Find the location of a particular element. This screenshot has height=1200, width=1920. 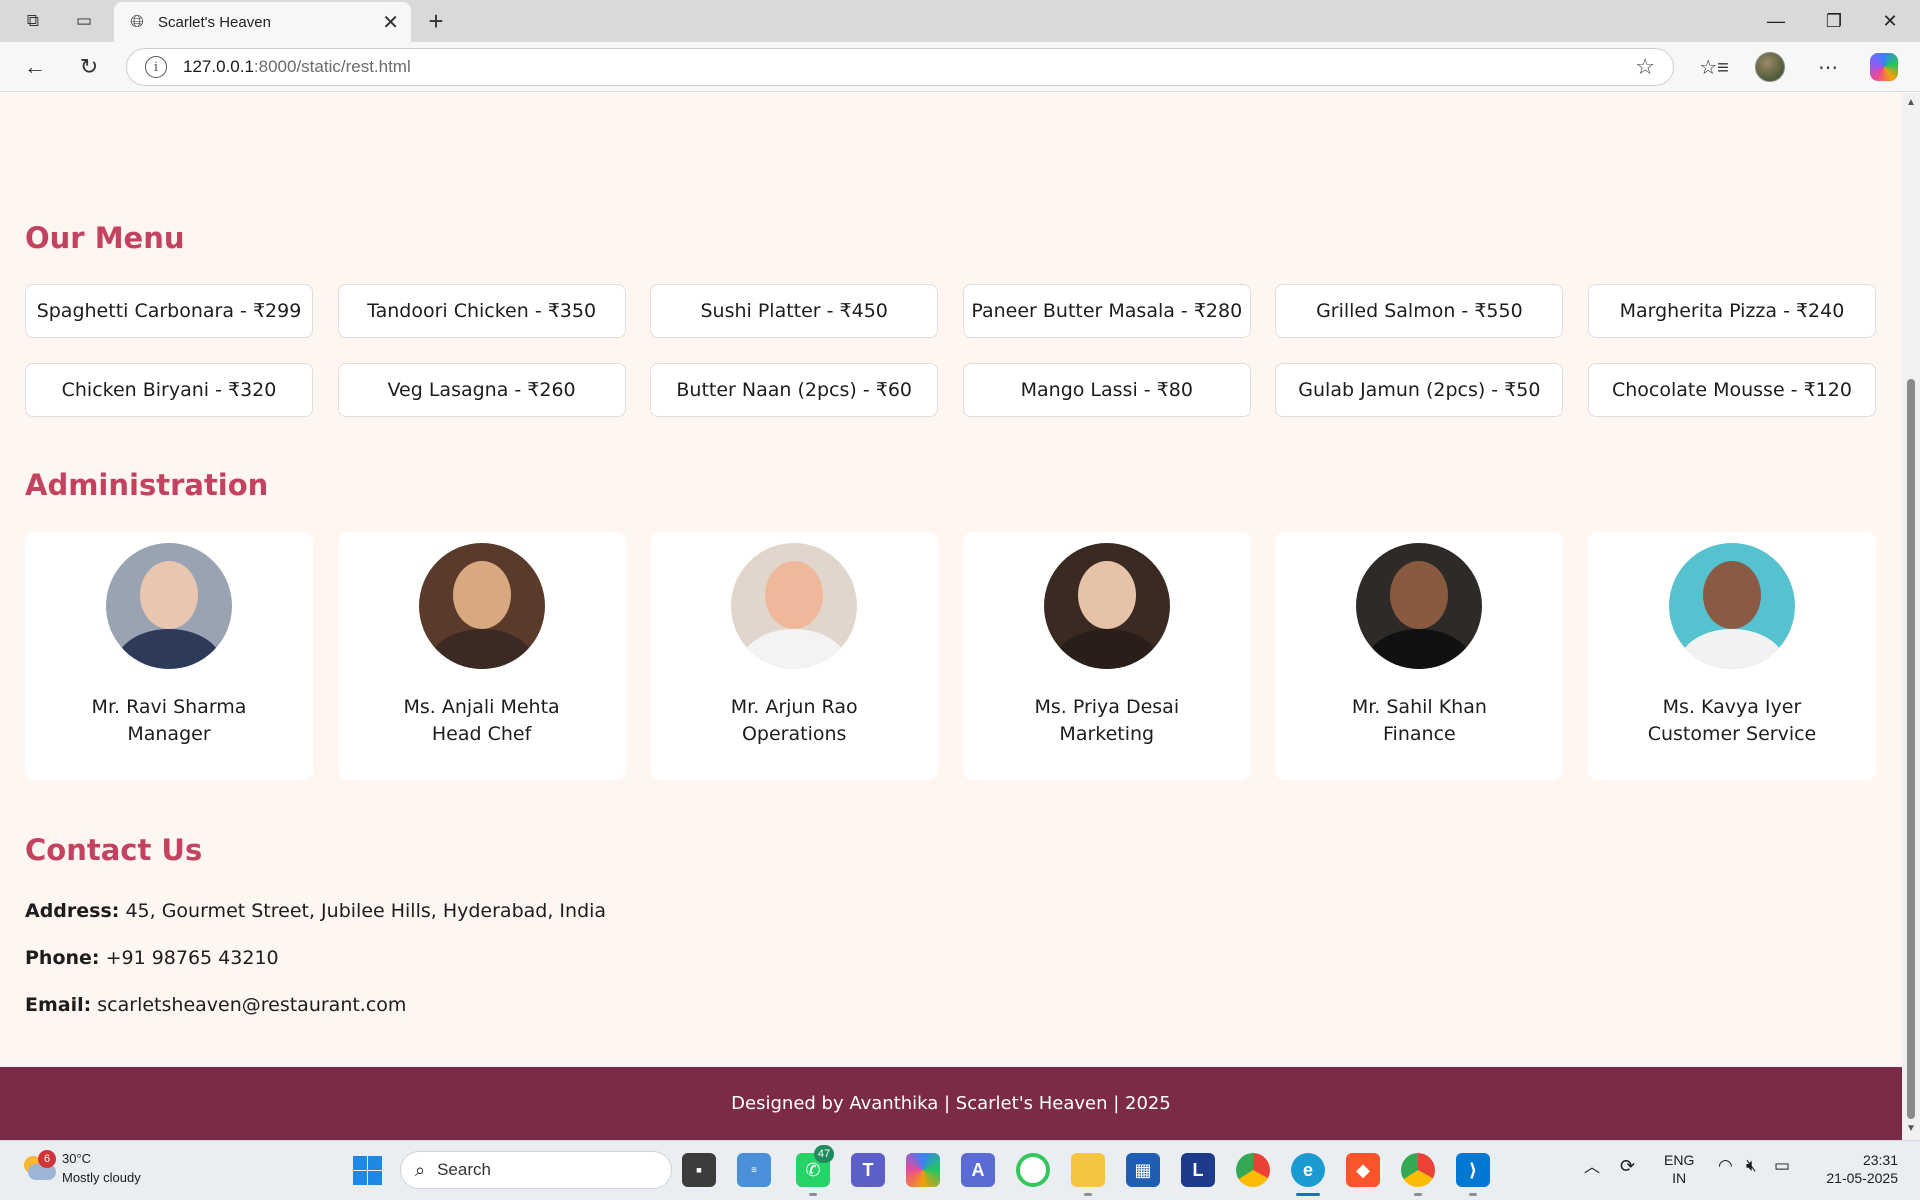

app-icon-edu: ≡ is located at coordinates (754, 1170).